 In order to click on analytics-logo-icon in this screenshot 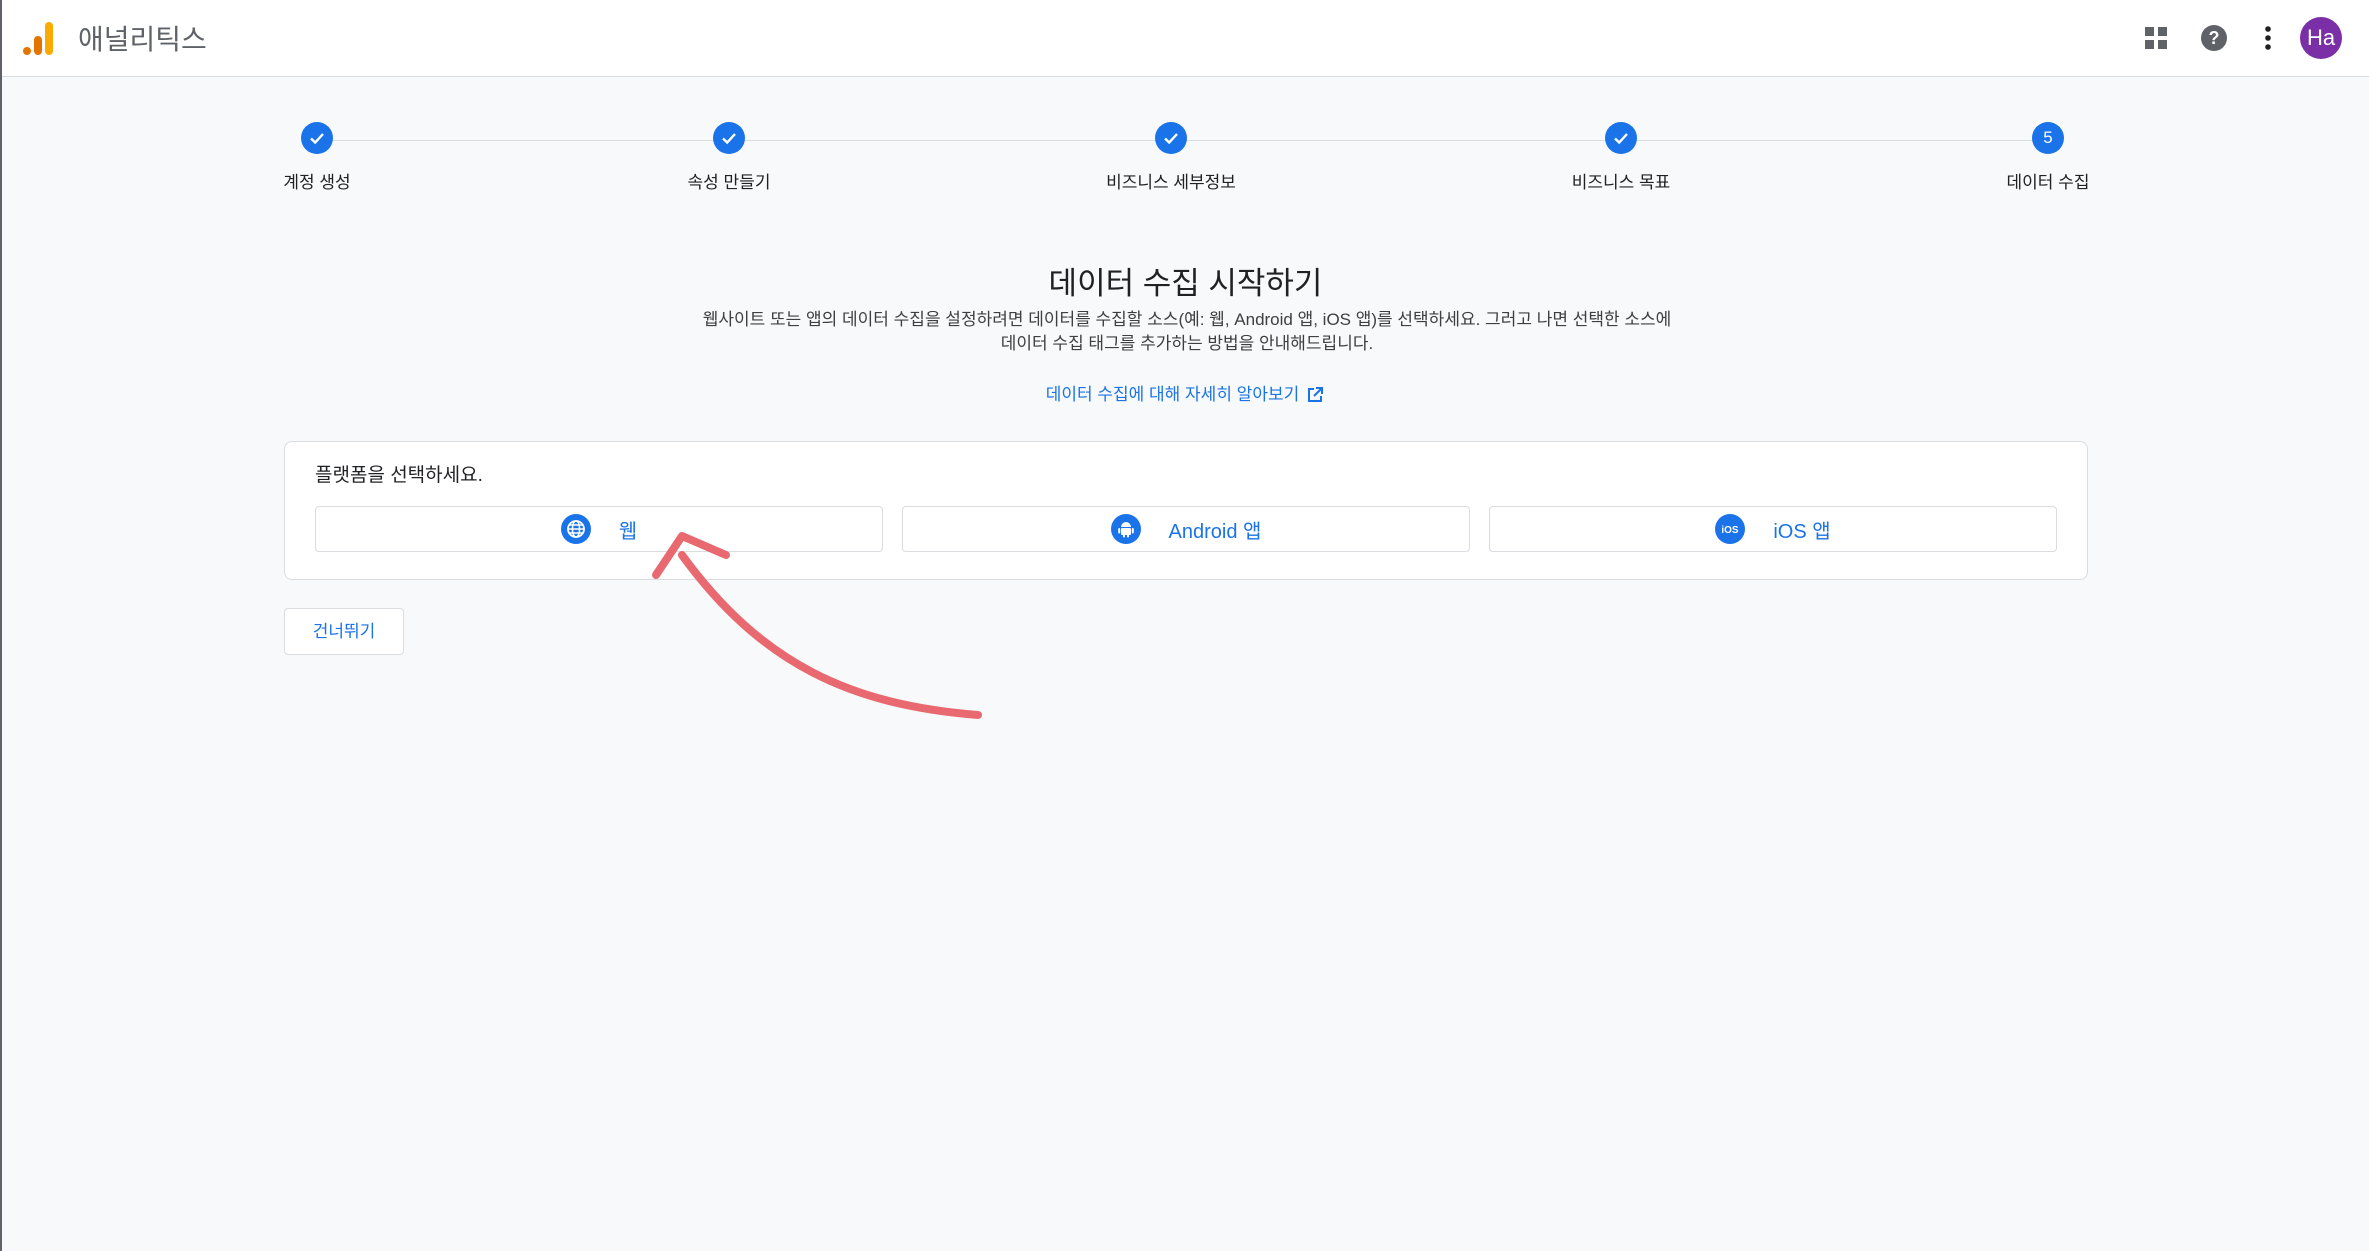, I will do `click(38, 38)`.